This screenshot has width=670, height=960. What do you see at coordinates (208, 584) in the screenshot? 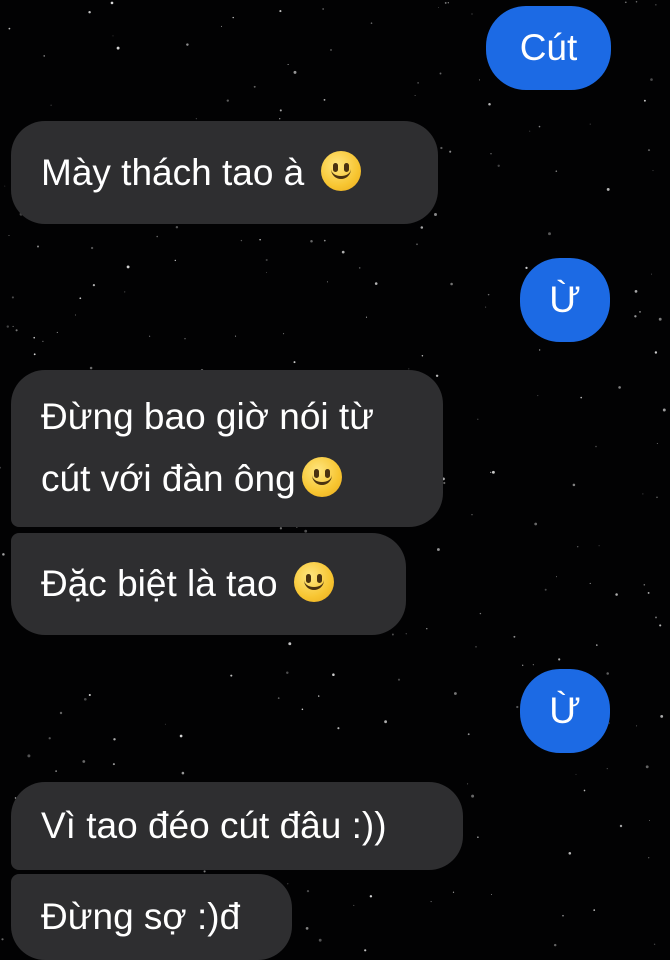
I see `incoming-message-bubble: Đặc biệt là tao` at bounding box center [208, 584].